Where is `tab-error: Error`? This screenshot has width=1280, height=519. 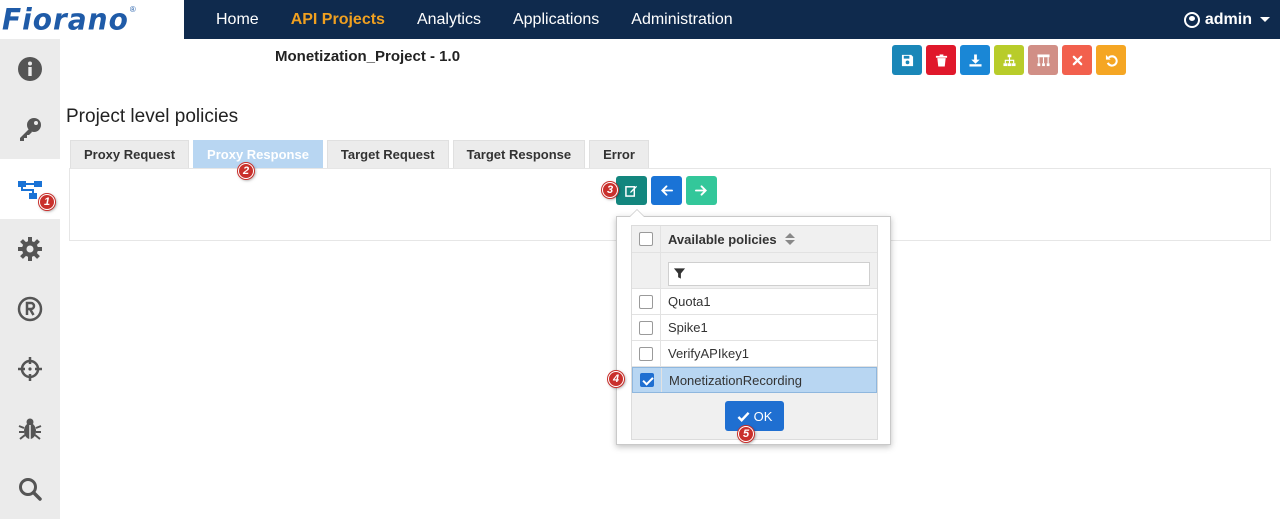 tab-error: Error is located at coordinates (619, 154).